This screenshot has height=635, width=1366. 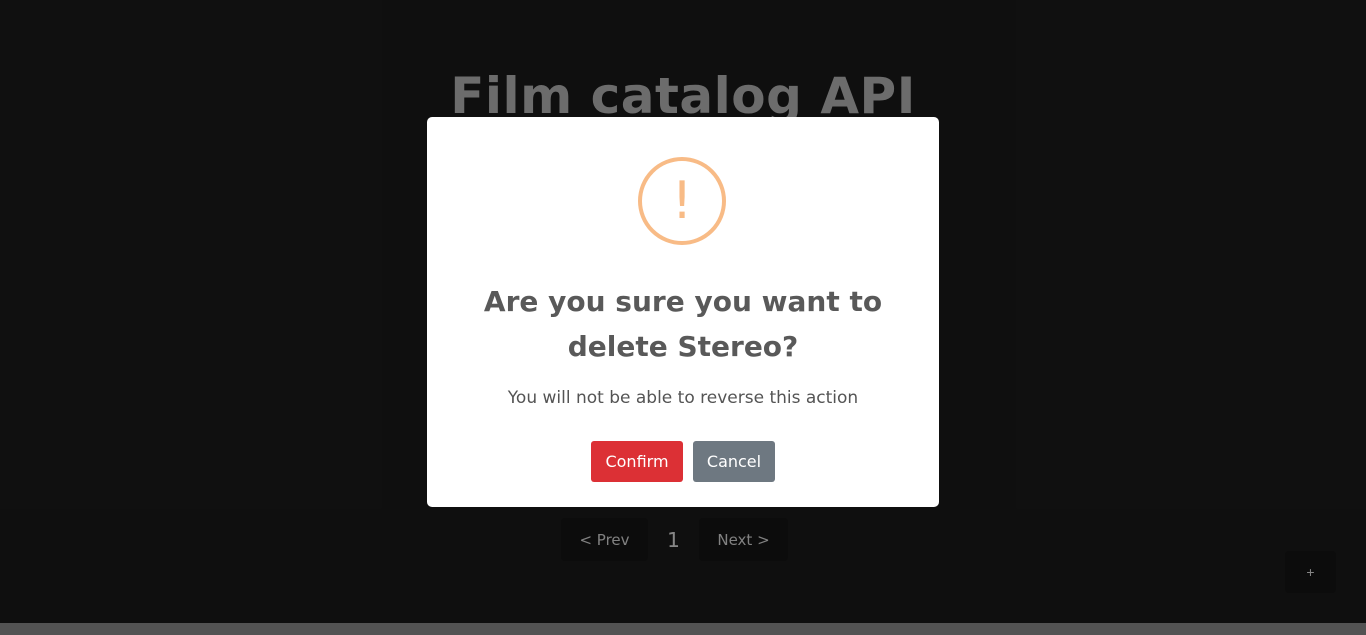 I want to click on cancel-button: Cancel, so click(x=734, y=461).